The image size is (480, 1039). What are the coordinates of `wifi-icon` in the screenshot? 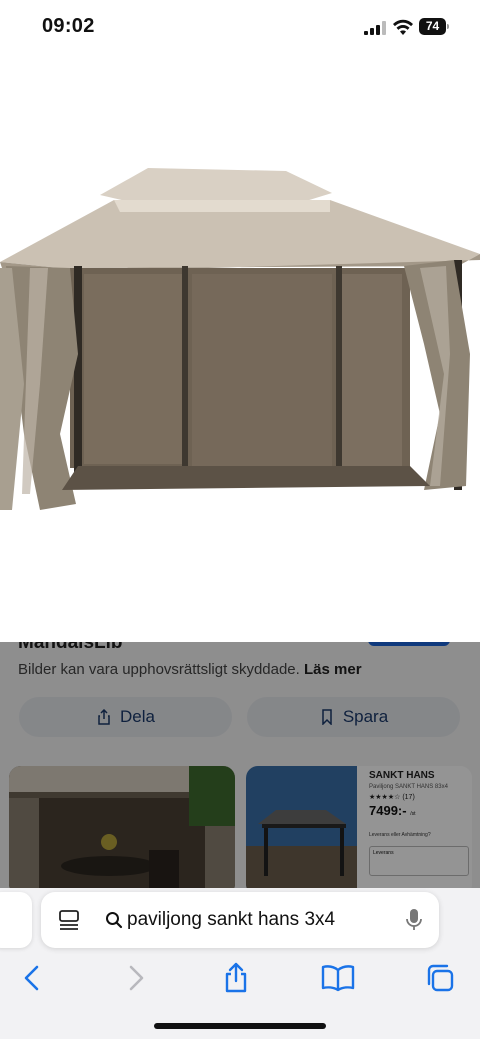 It's located at (403, 27).